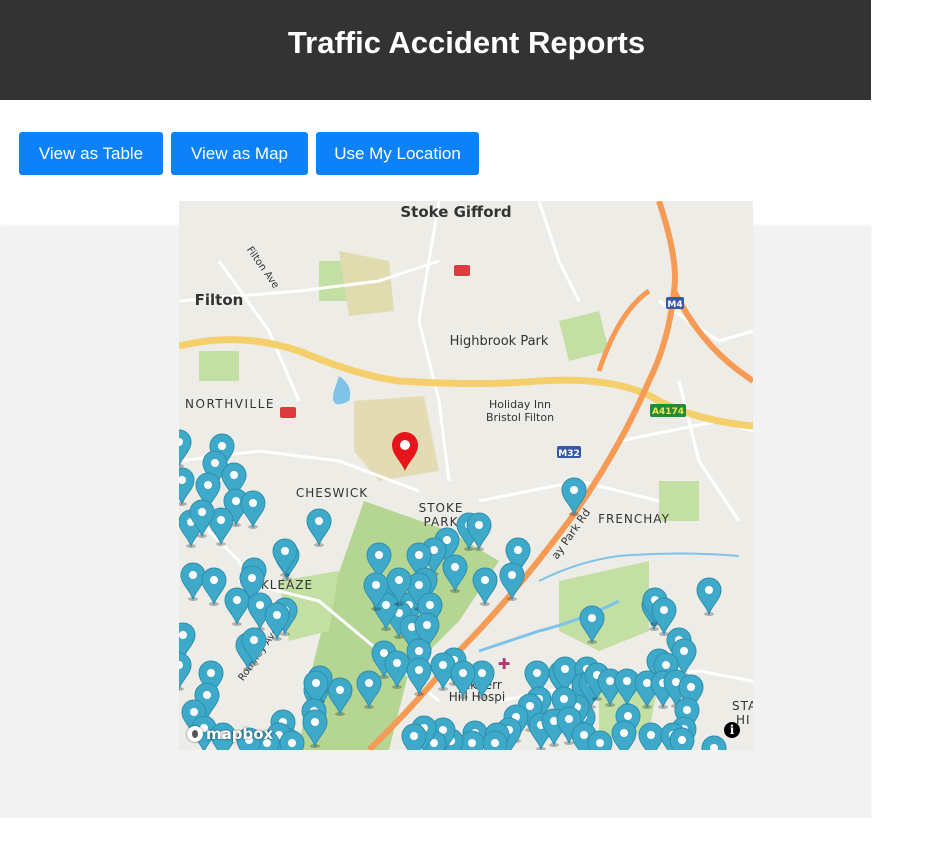 Image resolution: width=948 pixels, height=842 pixels. What do you see at coordinates (499, 341) in the screenshot?
I see `label-highbrook-park: Highbrook Park` at bounding box center [499, 341].